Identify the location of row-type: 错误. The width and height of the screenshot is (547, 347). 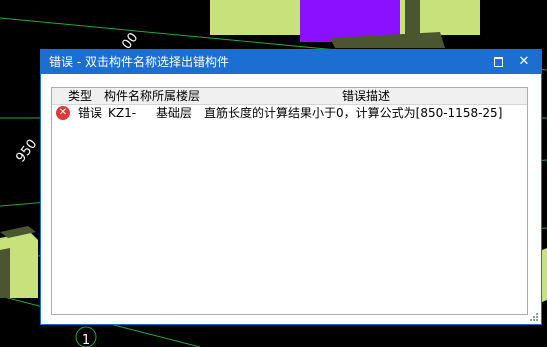
(90, 113).